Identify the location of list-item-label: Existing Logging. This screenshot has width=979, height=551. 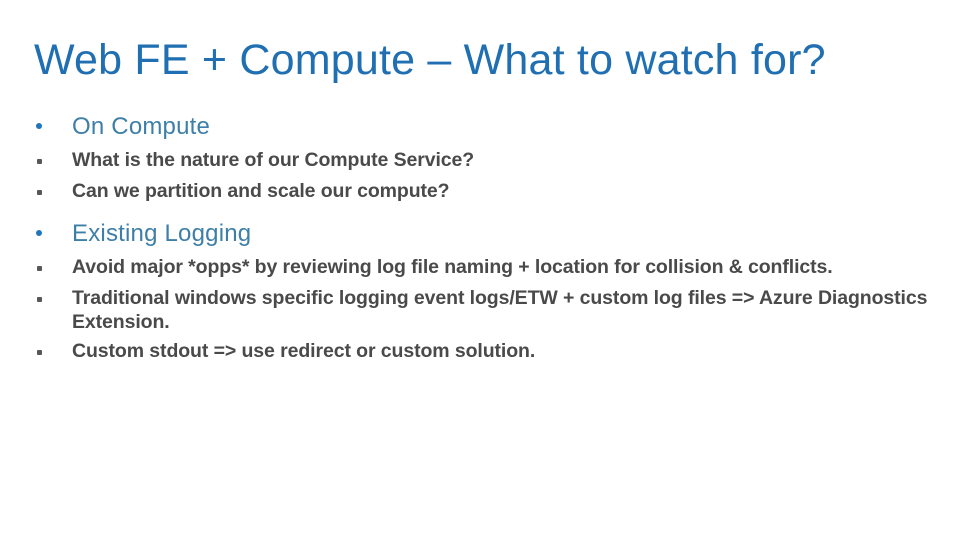
(162, 233).